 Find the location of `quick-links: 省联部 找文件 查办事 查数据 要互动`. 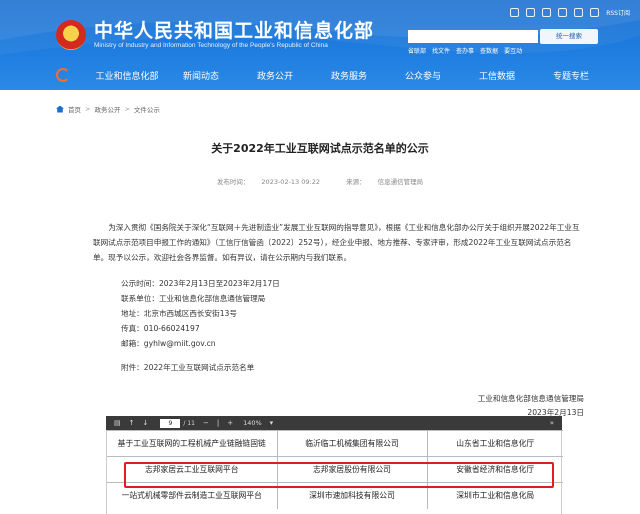

quick-links: 省联部 找文件 查办事 查数据 要互动 is located at coordinates (465, 50).